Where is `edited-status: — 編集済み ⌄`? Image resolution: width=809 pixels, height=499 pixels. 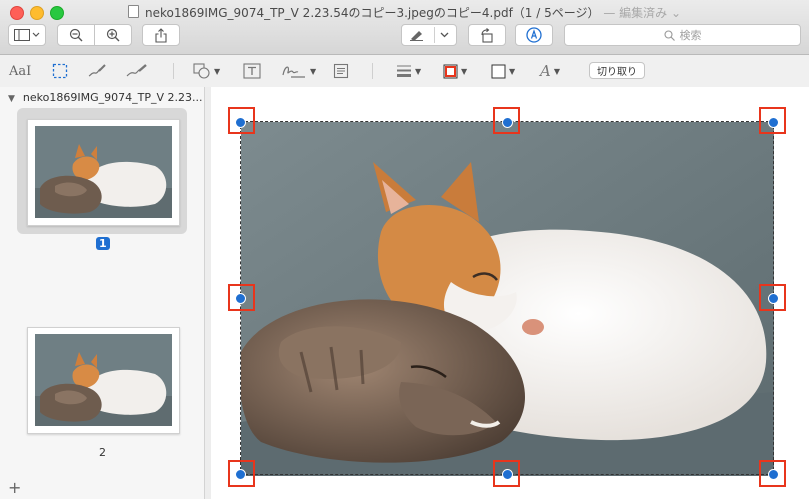
edited-status: — 編集済み ⌄ is located at coordinates (642, 13).